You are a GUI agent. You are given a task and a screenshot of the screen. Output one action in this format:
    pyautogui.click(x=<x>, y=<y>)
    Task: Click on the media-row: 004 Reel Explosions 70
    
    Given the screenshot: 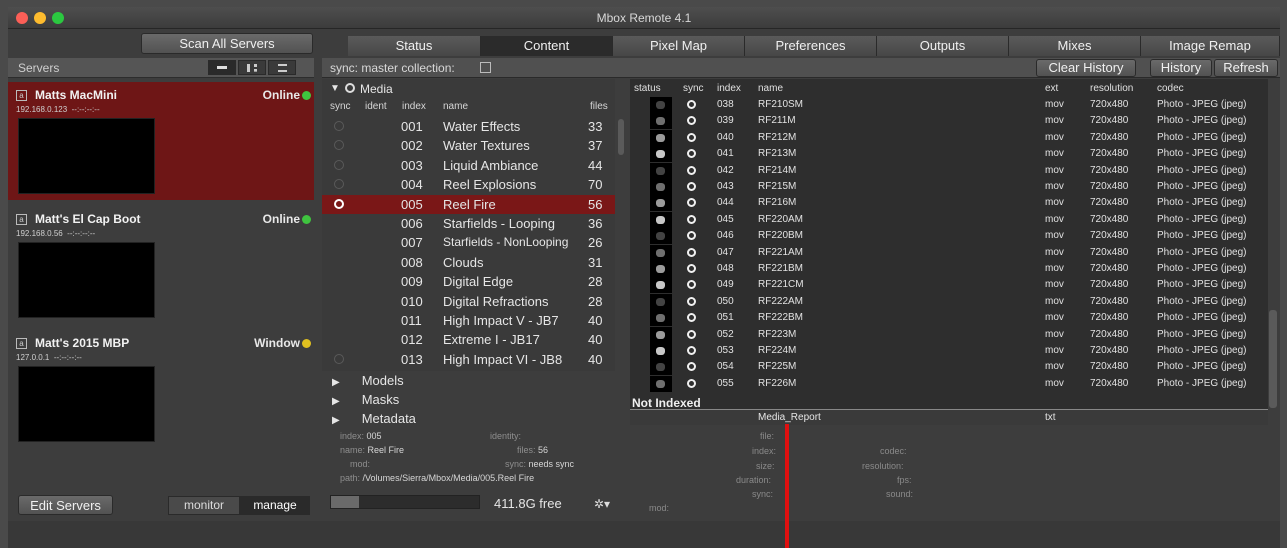 What is the action you would take?
    pyautogui.click(x=468, y=184)
    